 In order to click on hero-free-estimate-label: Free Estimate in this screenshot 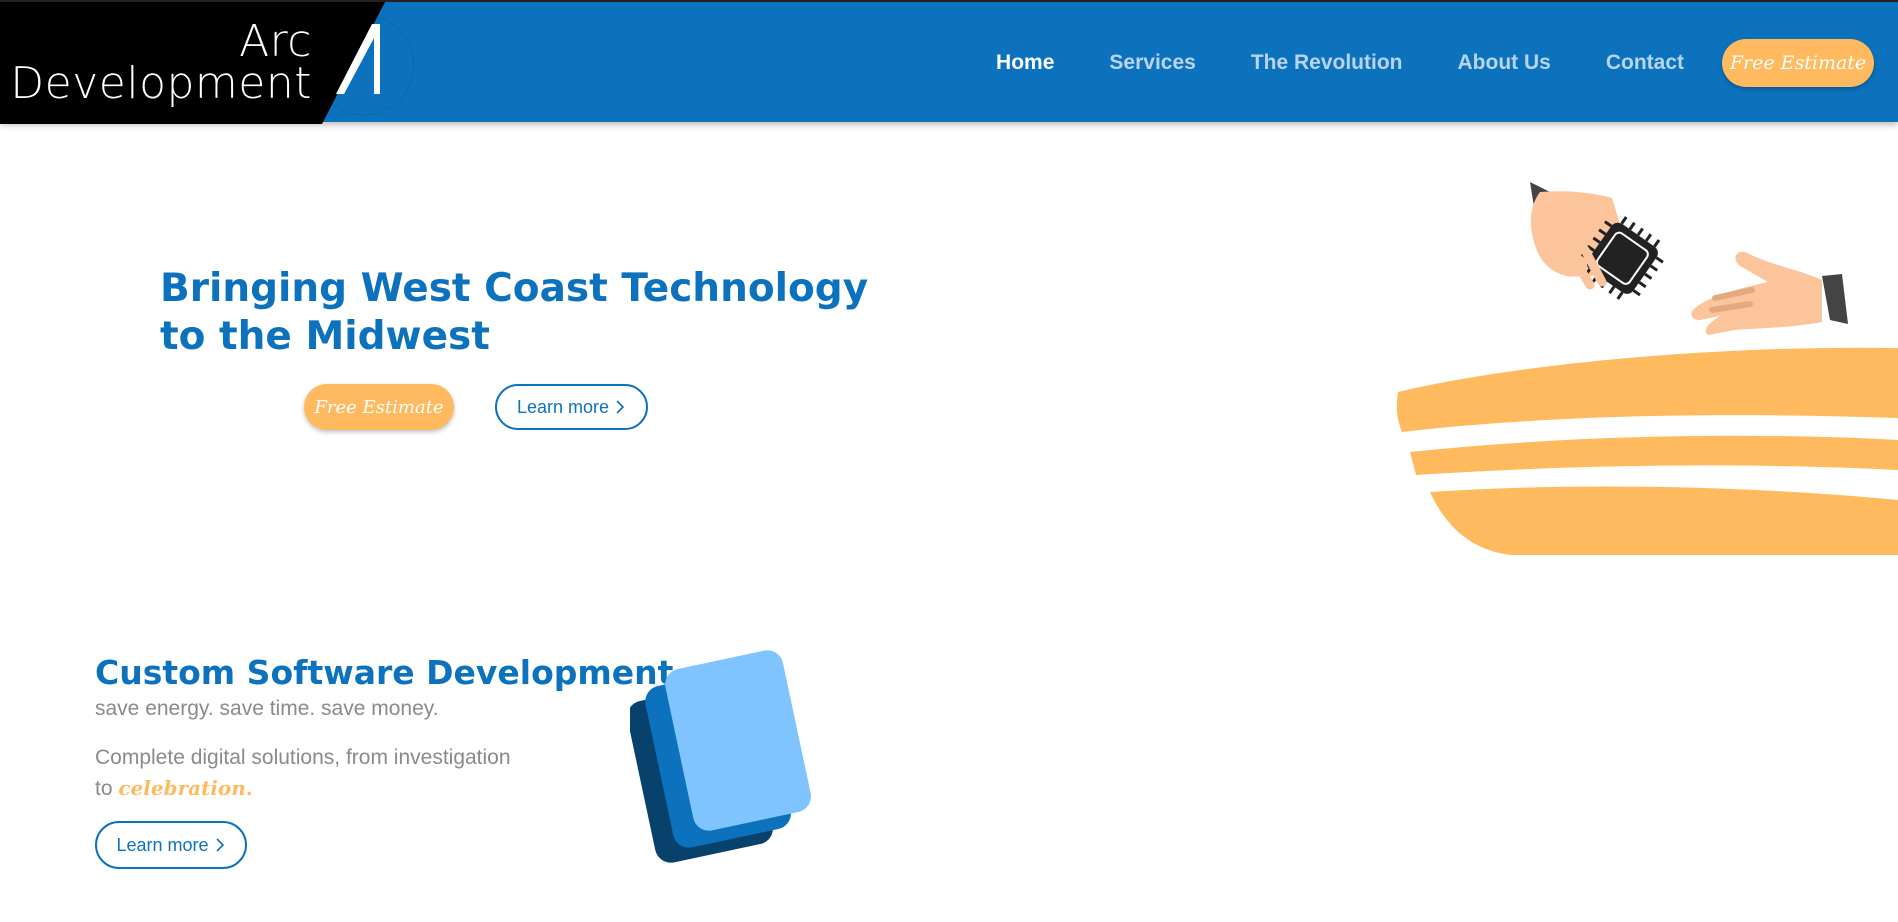, I will do `click(379, 407)`.